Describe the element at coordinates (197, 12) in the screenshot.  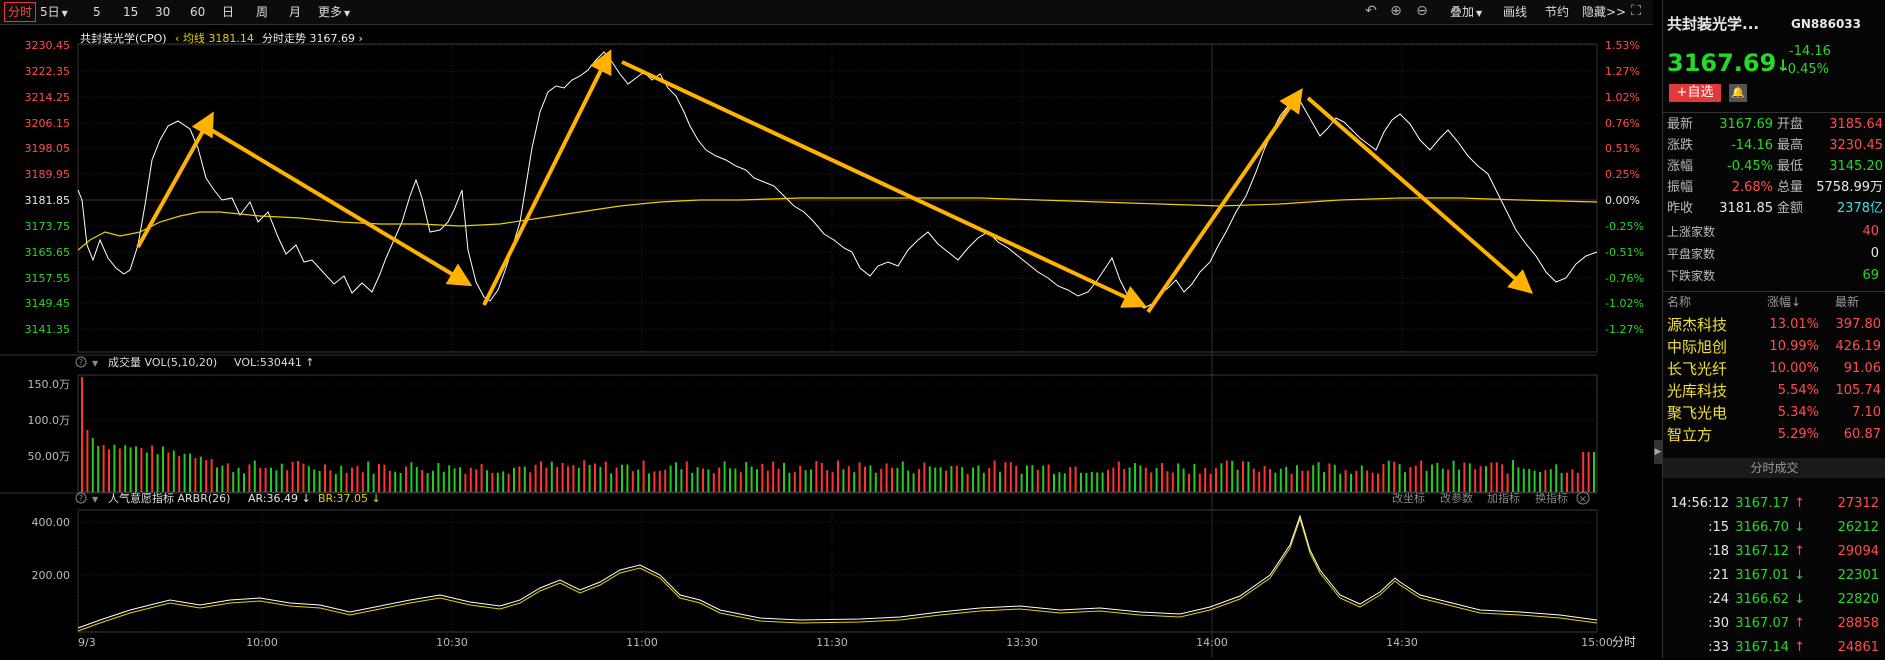
I see `tab-5: 60` at that location.